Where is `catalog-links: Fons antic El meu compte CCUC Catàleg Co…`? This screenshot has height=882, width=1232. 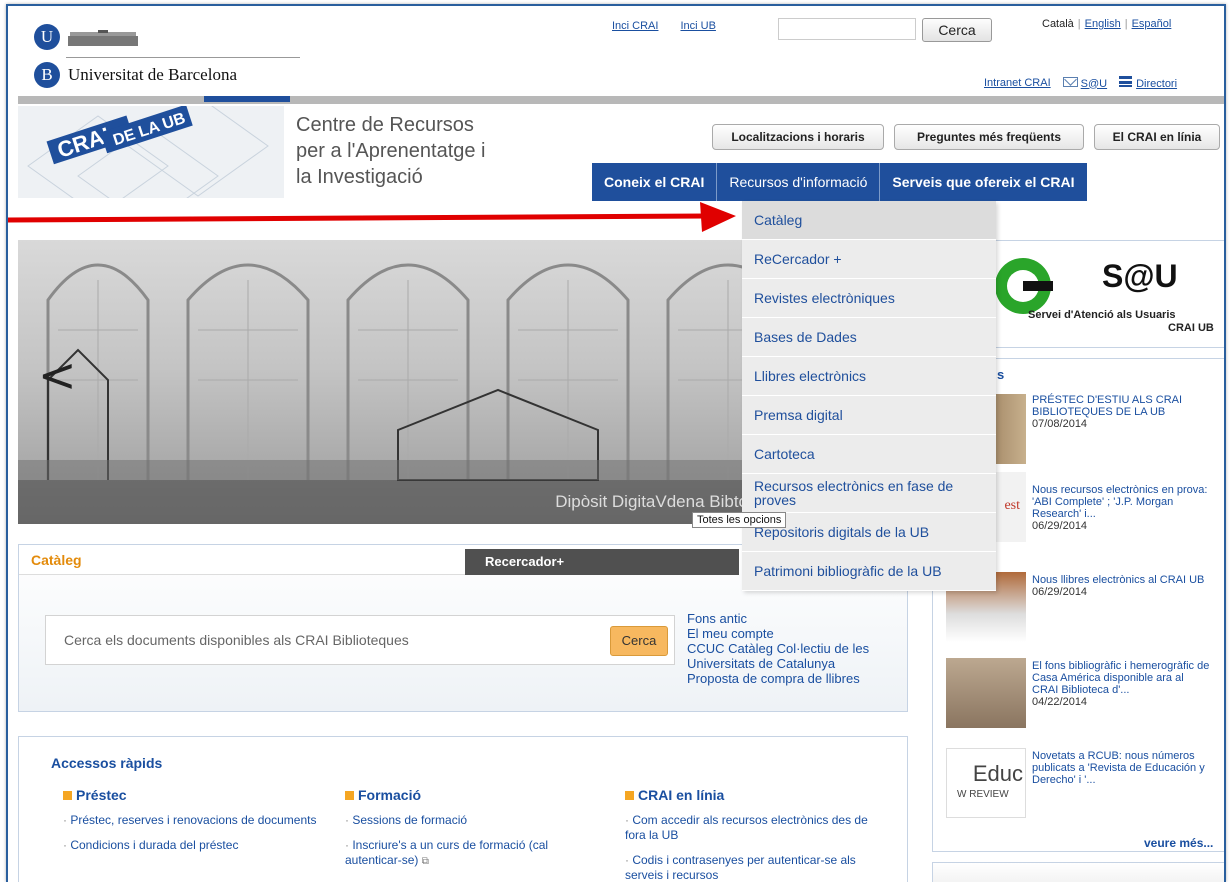 catalog-links: Fons antic El meu compte CCUC Catàleg Co… is located at coordinates (778, 648).